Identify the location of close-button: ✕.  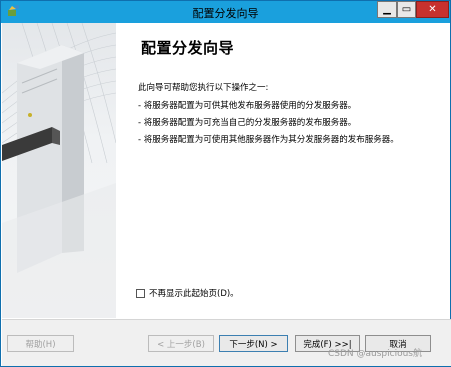
(432, 9).